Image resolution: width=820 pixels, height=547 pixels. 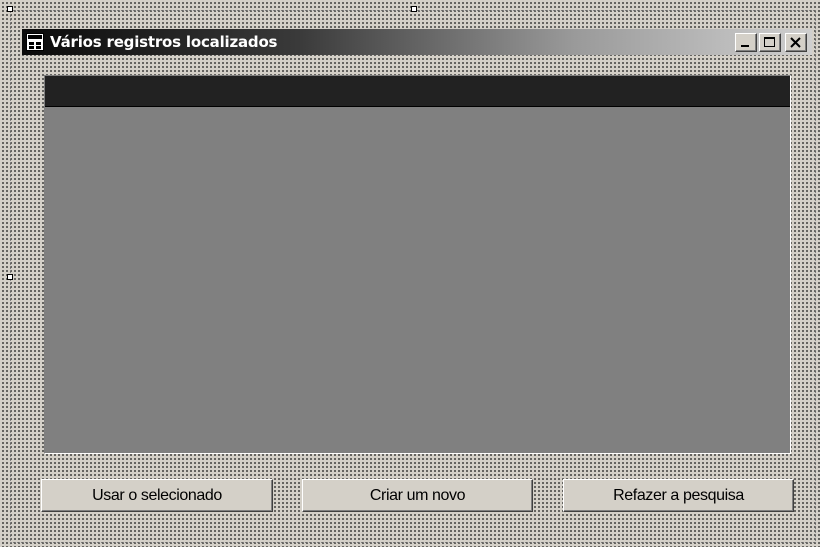 I want to click on minimize-icon, so click(x=745, y=46).